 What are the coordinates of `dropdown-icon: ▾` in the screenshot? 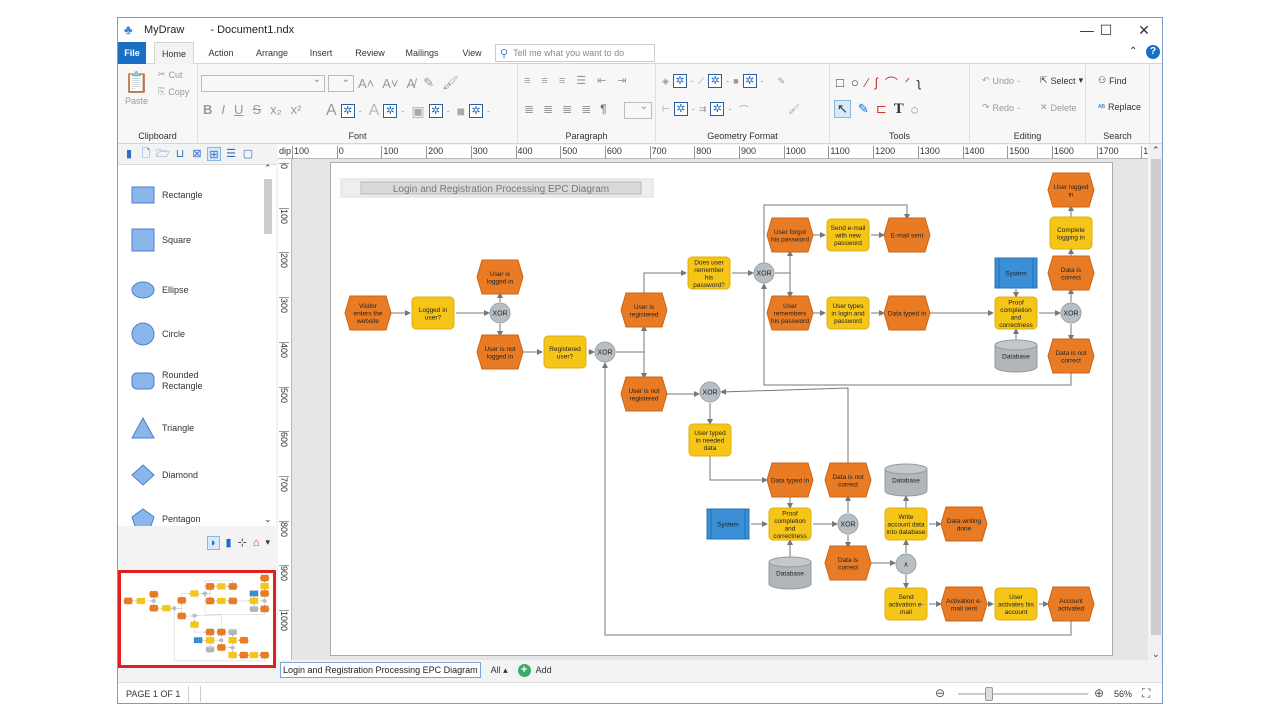 It's located at (267, 542).